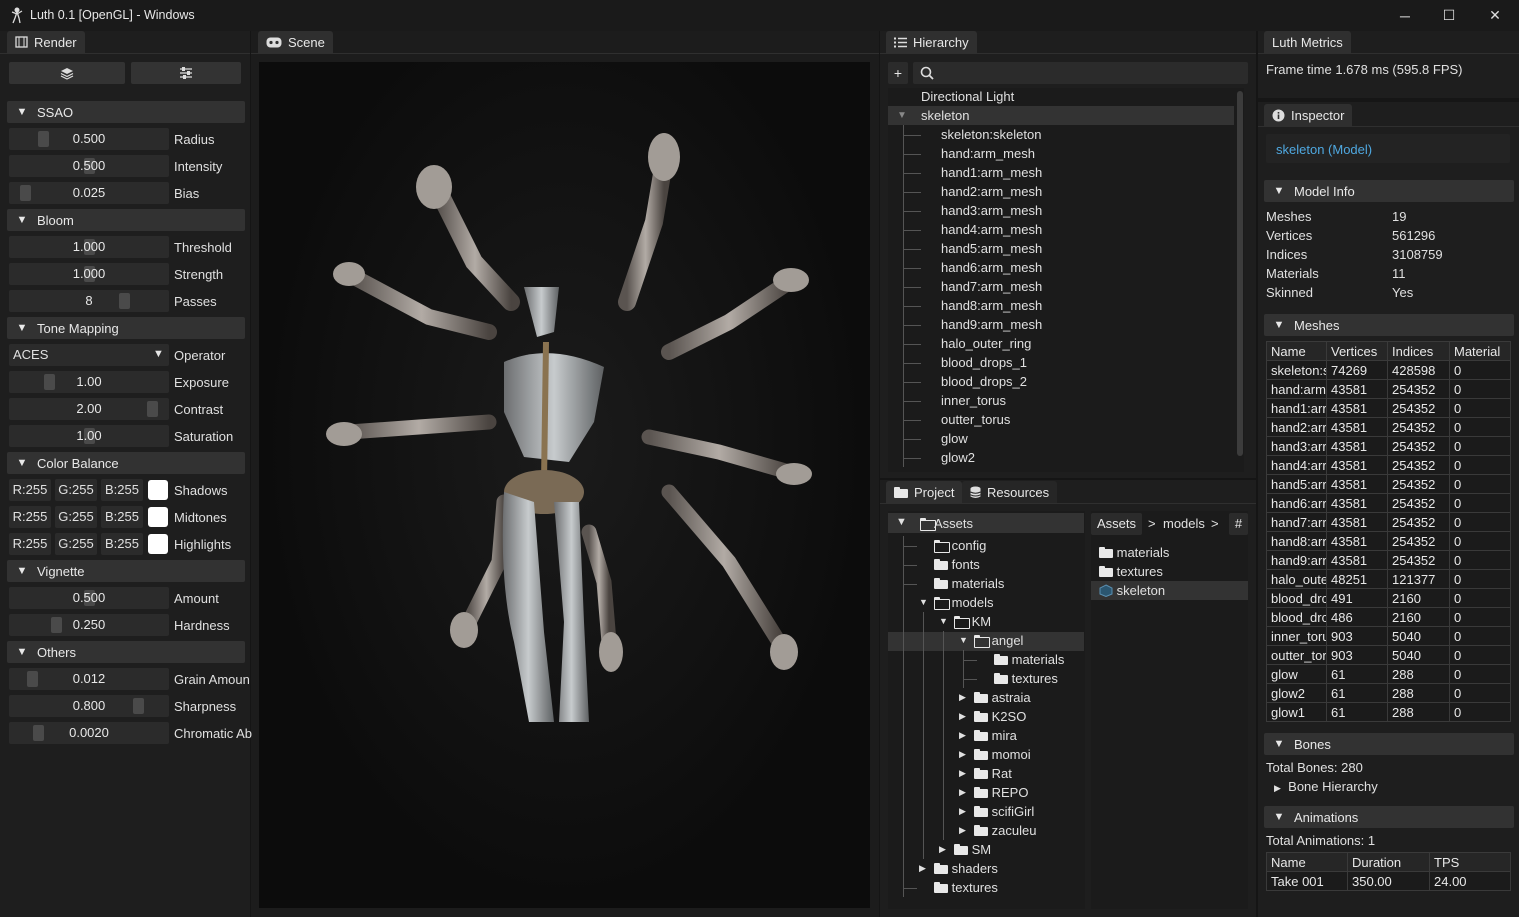 The height and width of the screenshot is (917, 1519). Describe the element at coordinates (295, 42) in the screenshot. I see `tab-scene: Scene` at that location.